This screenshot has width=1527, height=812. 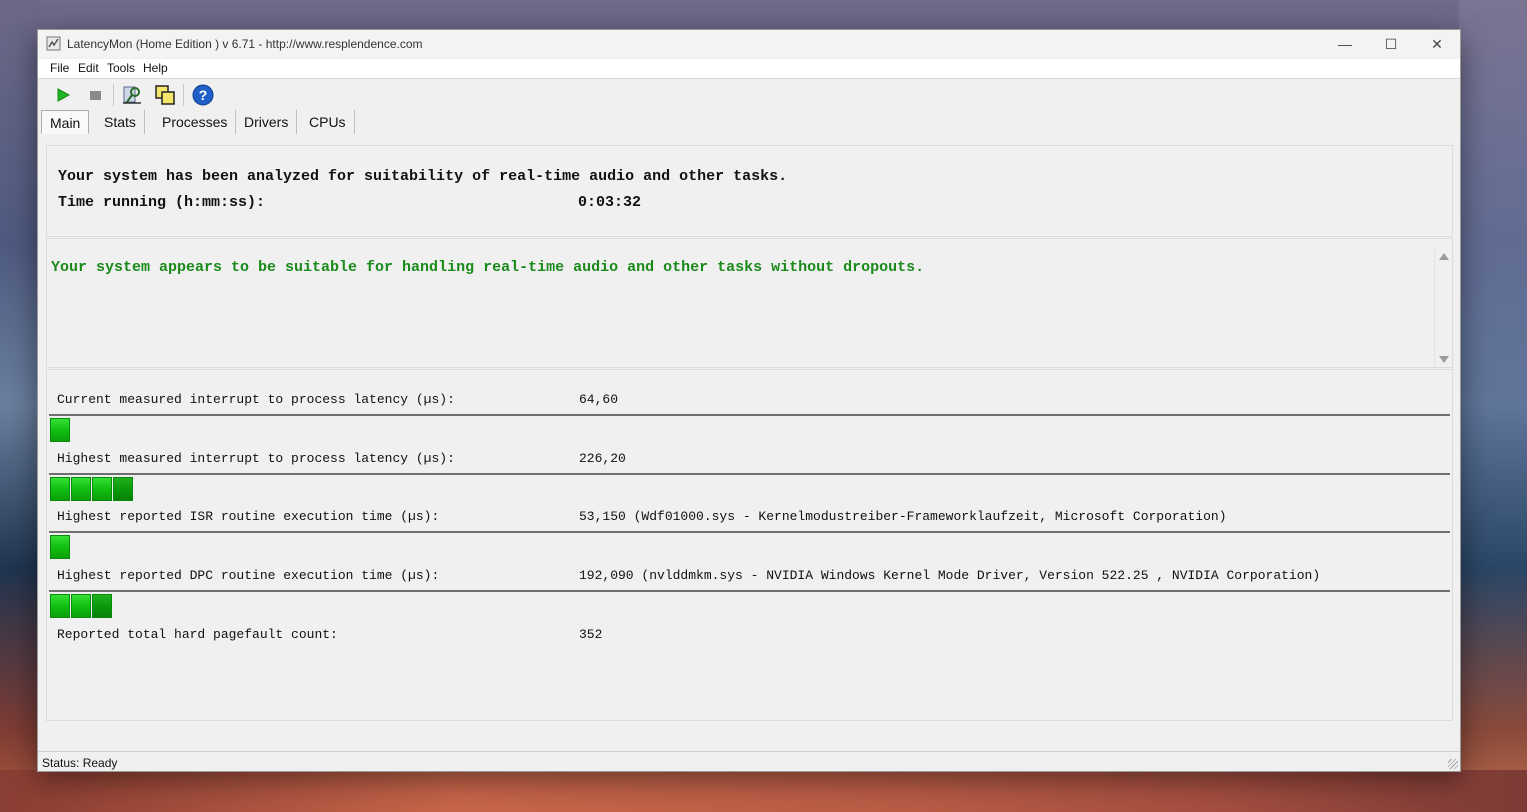 What do you see at coordinates (120, 122) in the screenshot?
I see `tab-stats: Stats` at bounding box center [120, 122].